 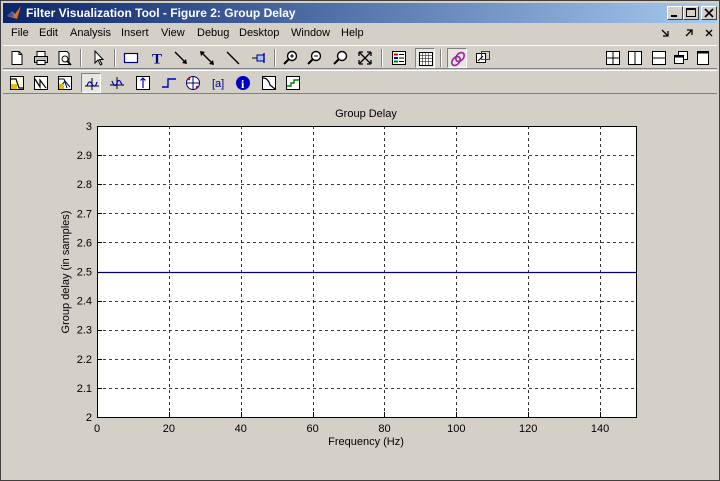 I want to click on zoom-fit-icon, so click(x=365, y=58).